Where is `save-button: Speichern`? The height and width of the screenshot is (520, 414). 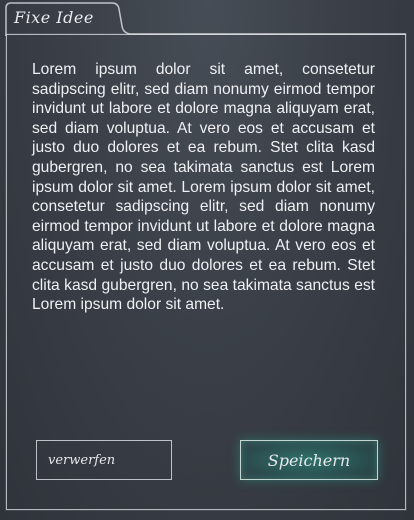
save-button: Speichern is located at coordinates (309, 460).